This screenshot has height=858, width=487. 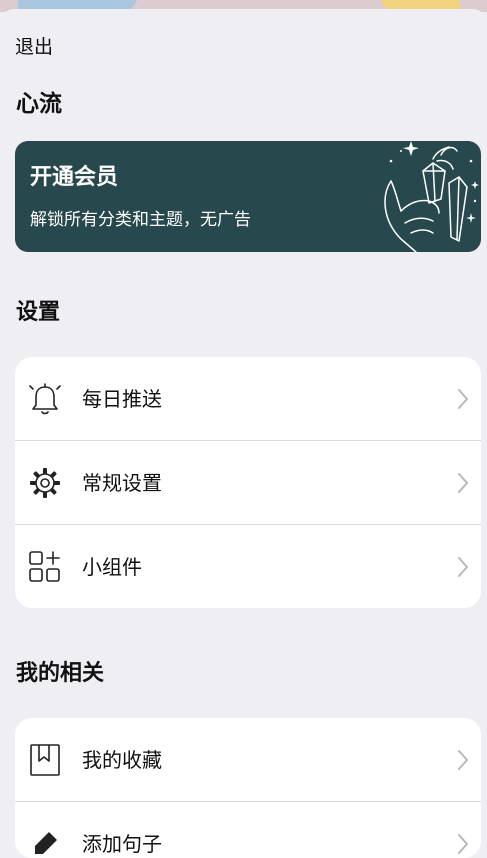 What do you see at coordinates (74, 177) in the screenshot?
I see `vip-title: 开通会员` at bounding box center [74, 177].